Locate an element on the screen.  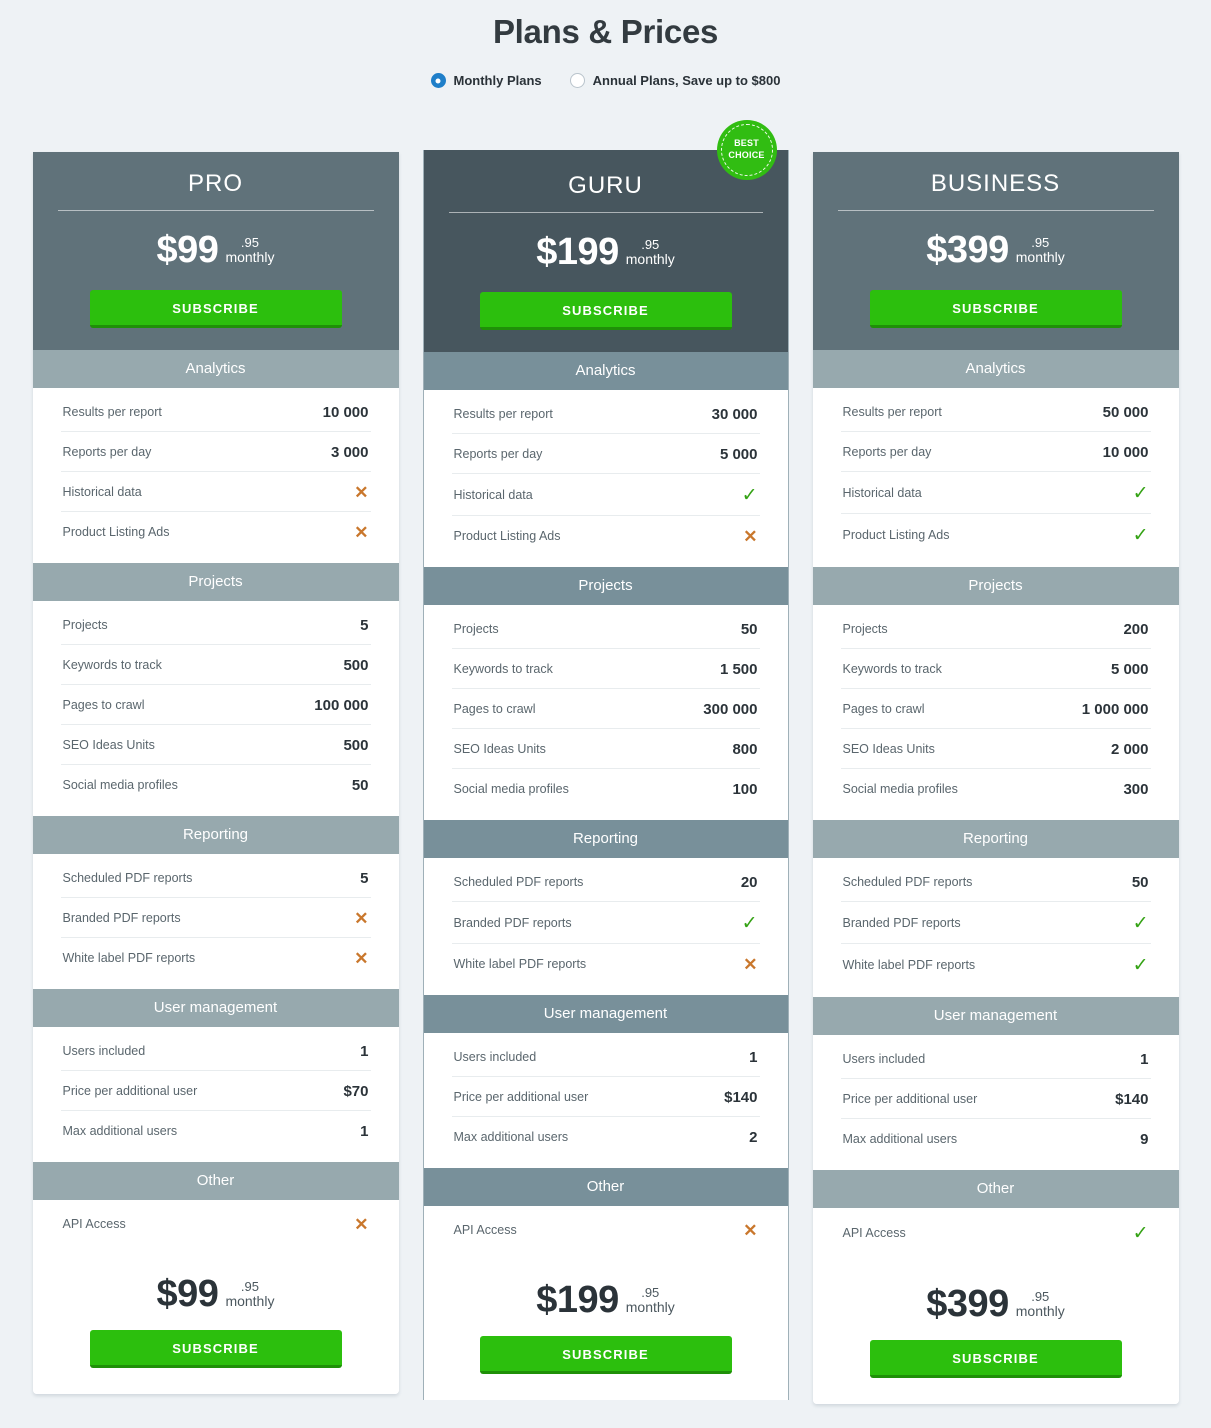
price-block: $399 .95 monthly is located at coordinates (996, 250).